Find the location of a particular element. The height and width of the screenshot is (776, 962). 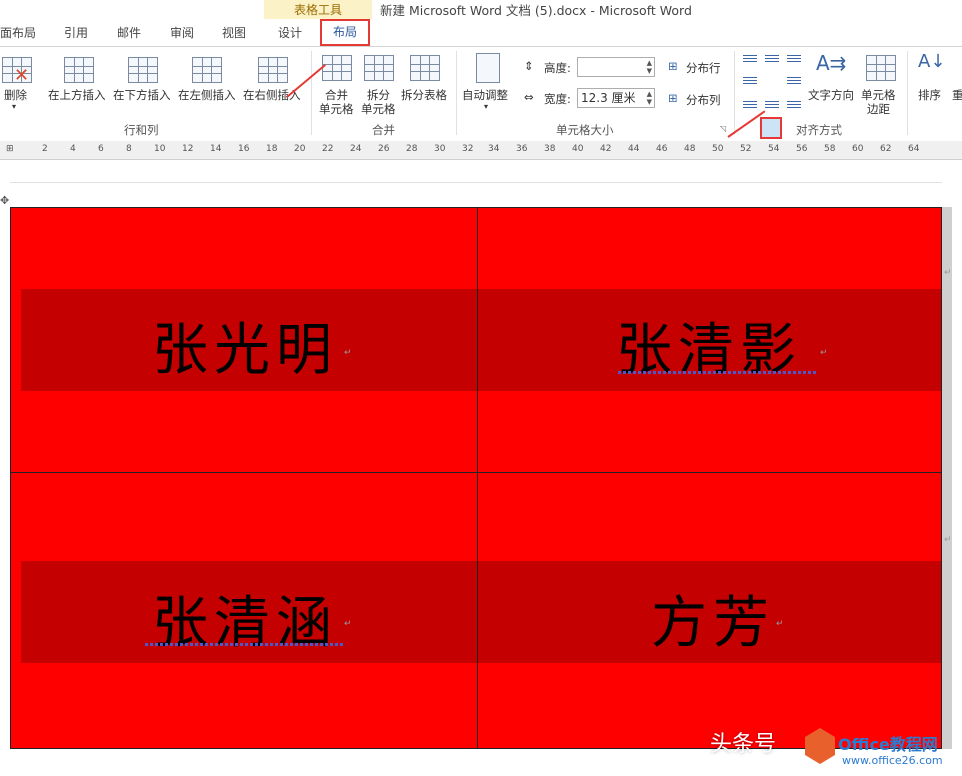

ruler-tick-label: 20 is located at coordinates (300, 149).